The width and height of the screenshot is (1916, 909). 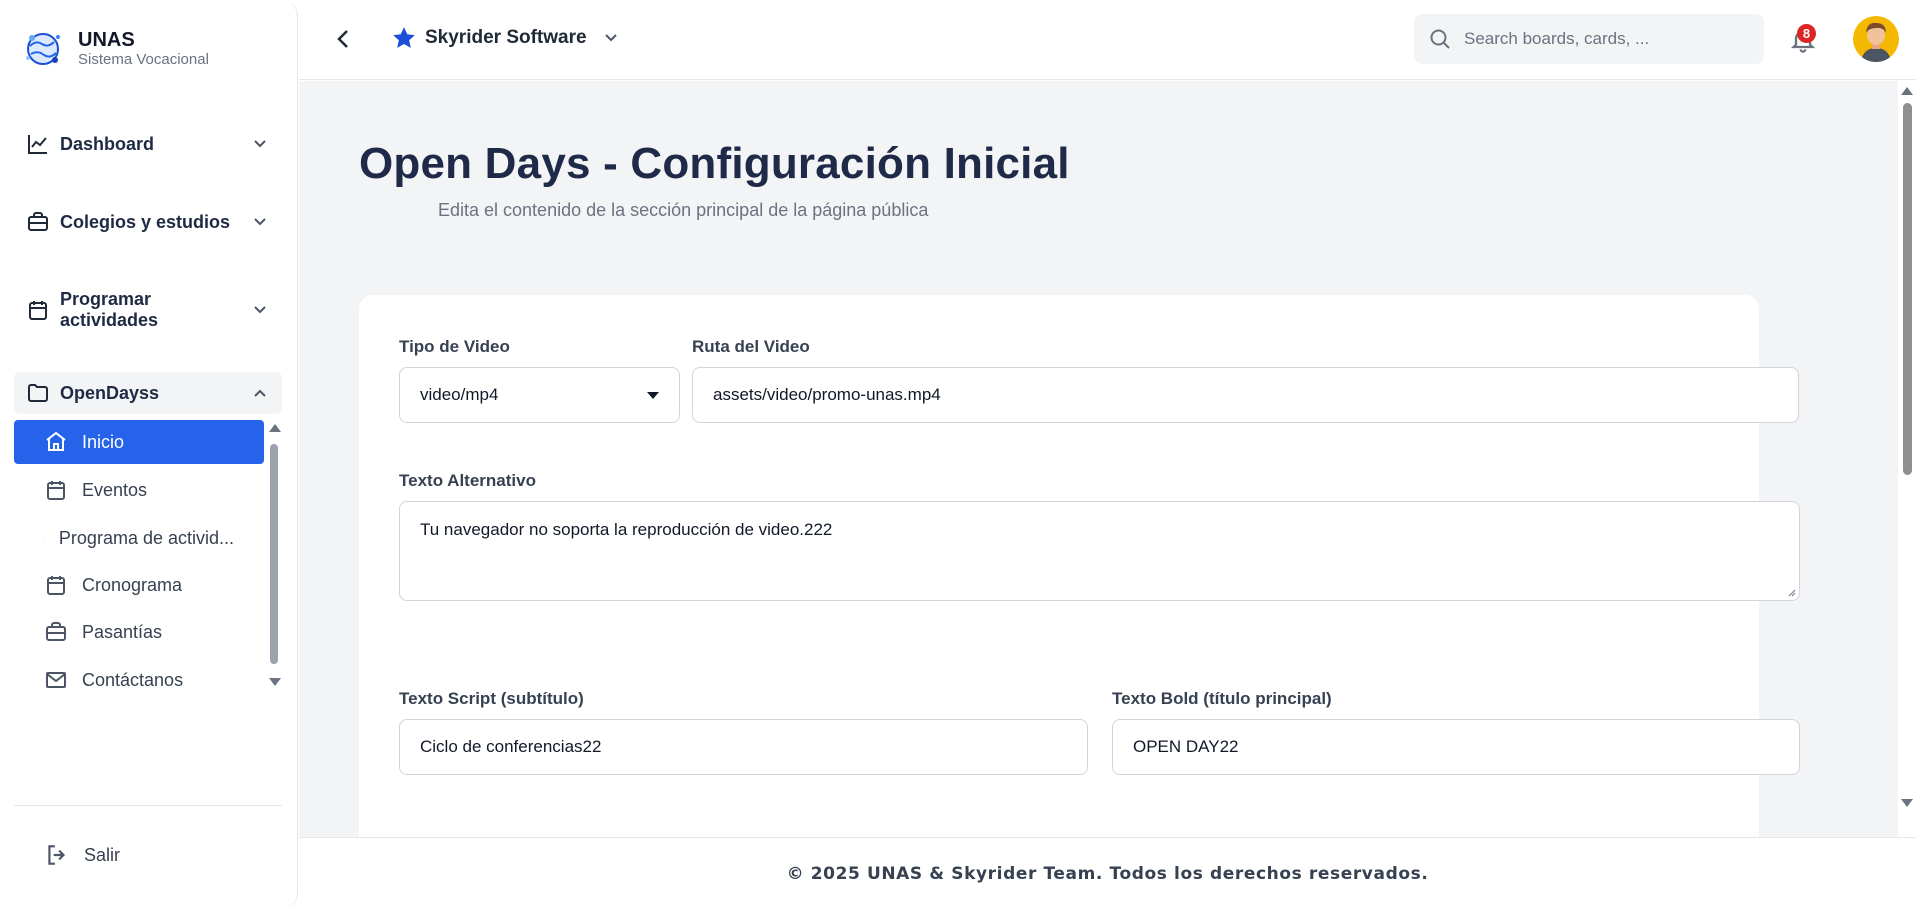 I want to click on main-scrollbar, so click(x=1907, y=459).